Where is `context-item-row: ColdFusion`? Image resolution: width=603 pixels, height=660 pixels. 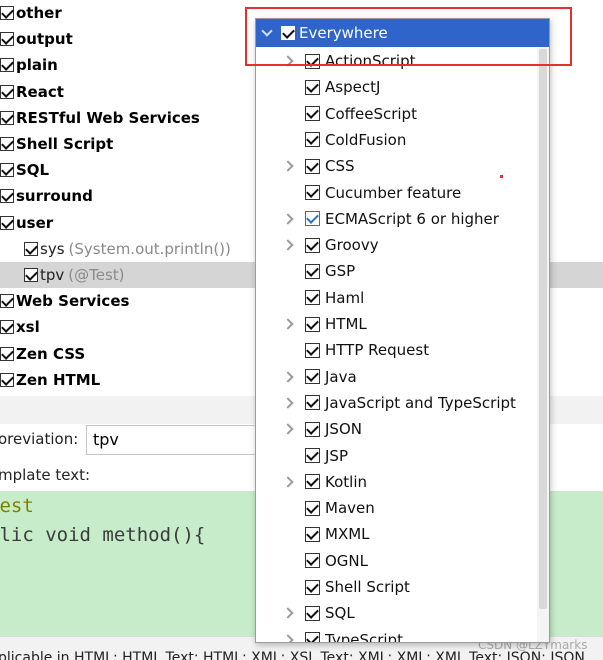 context-item-row: ColdFusion is located at coordinates (396, 140).